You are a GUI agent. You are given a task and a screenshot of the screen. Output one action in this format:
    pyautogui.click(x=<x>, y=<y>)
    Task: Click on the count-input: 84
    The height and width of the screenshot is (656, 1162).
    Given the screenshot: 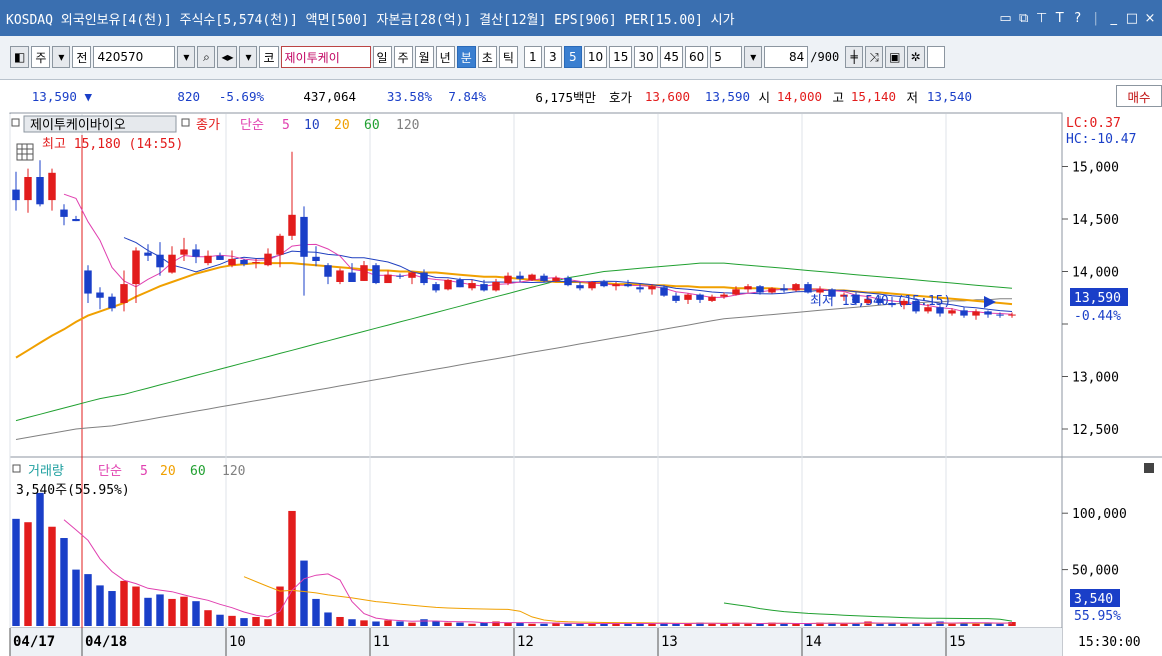 What is the action you would take?
    pyautogui.click(x=786, y=57)
    